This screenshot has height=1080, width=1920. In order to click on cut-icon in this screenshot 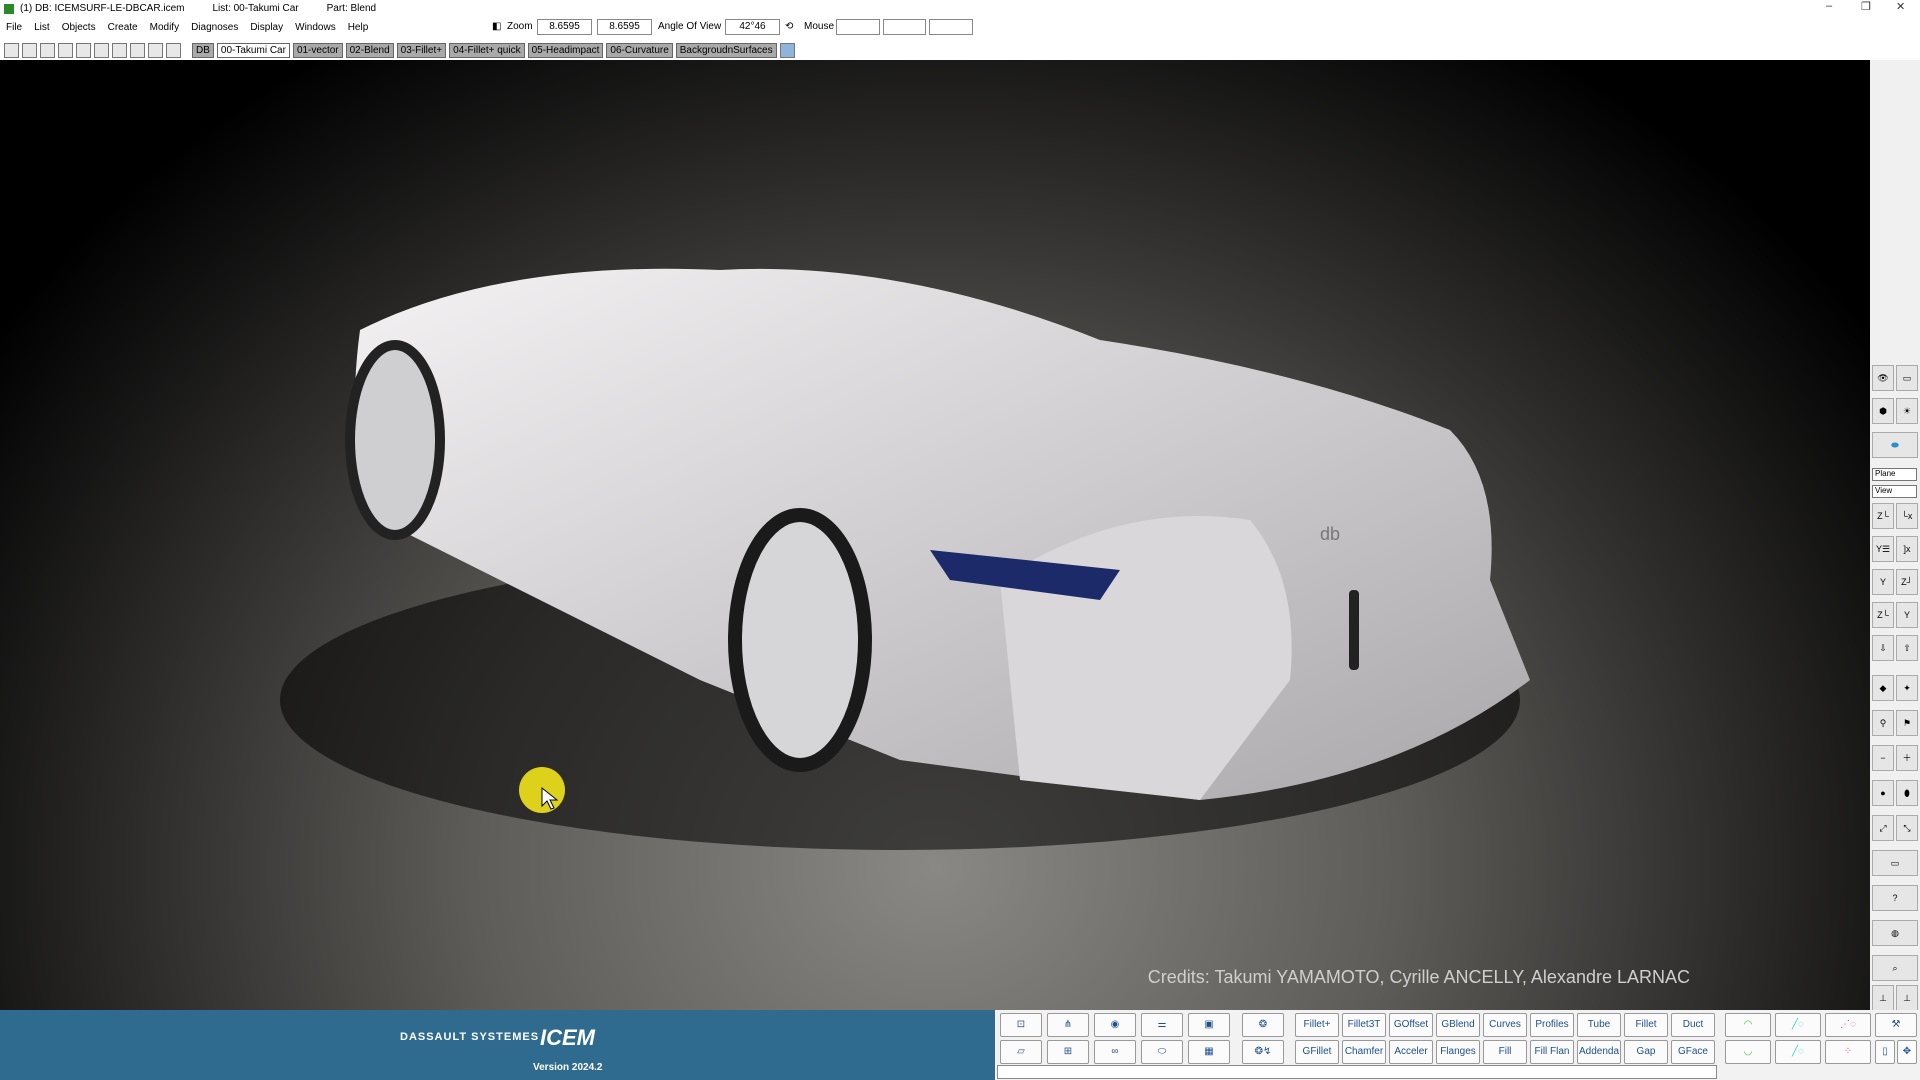, I will do `click(101, 50)`.